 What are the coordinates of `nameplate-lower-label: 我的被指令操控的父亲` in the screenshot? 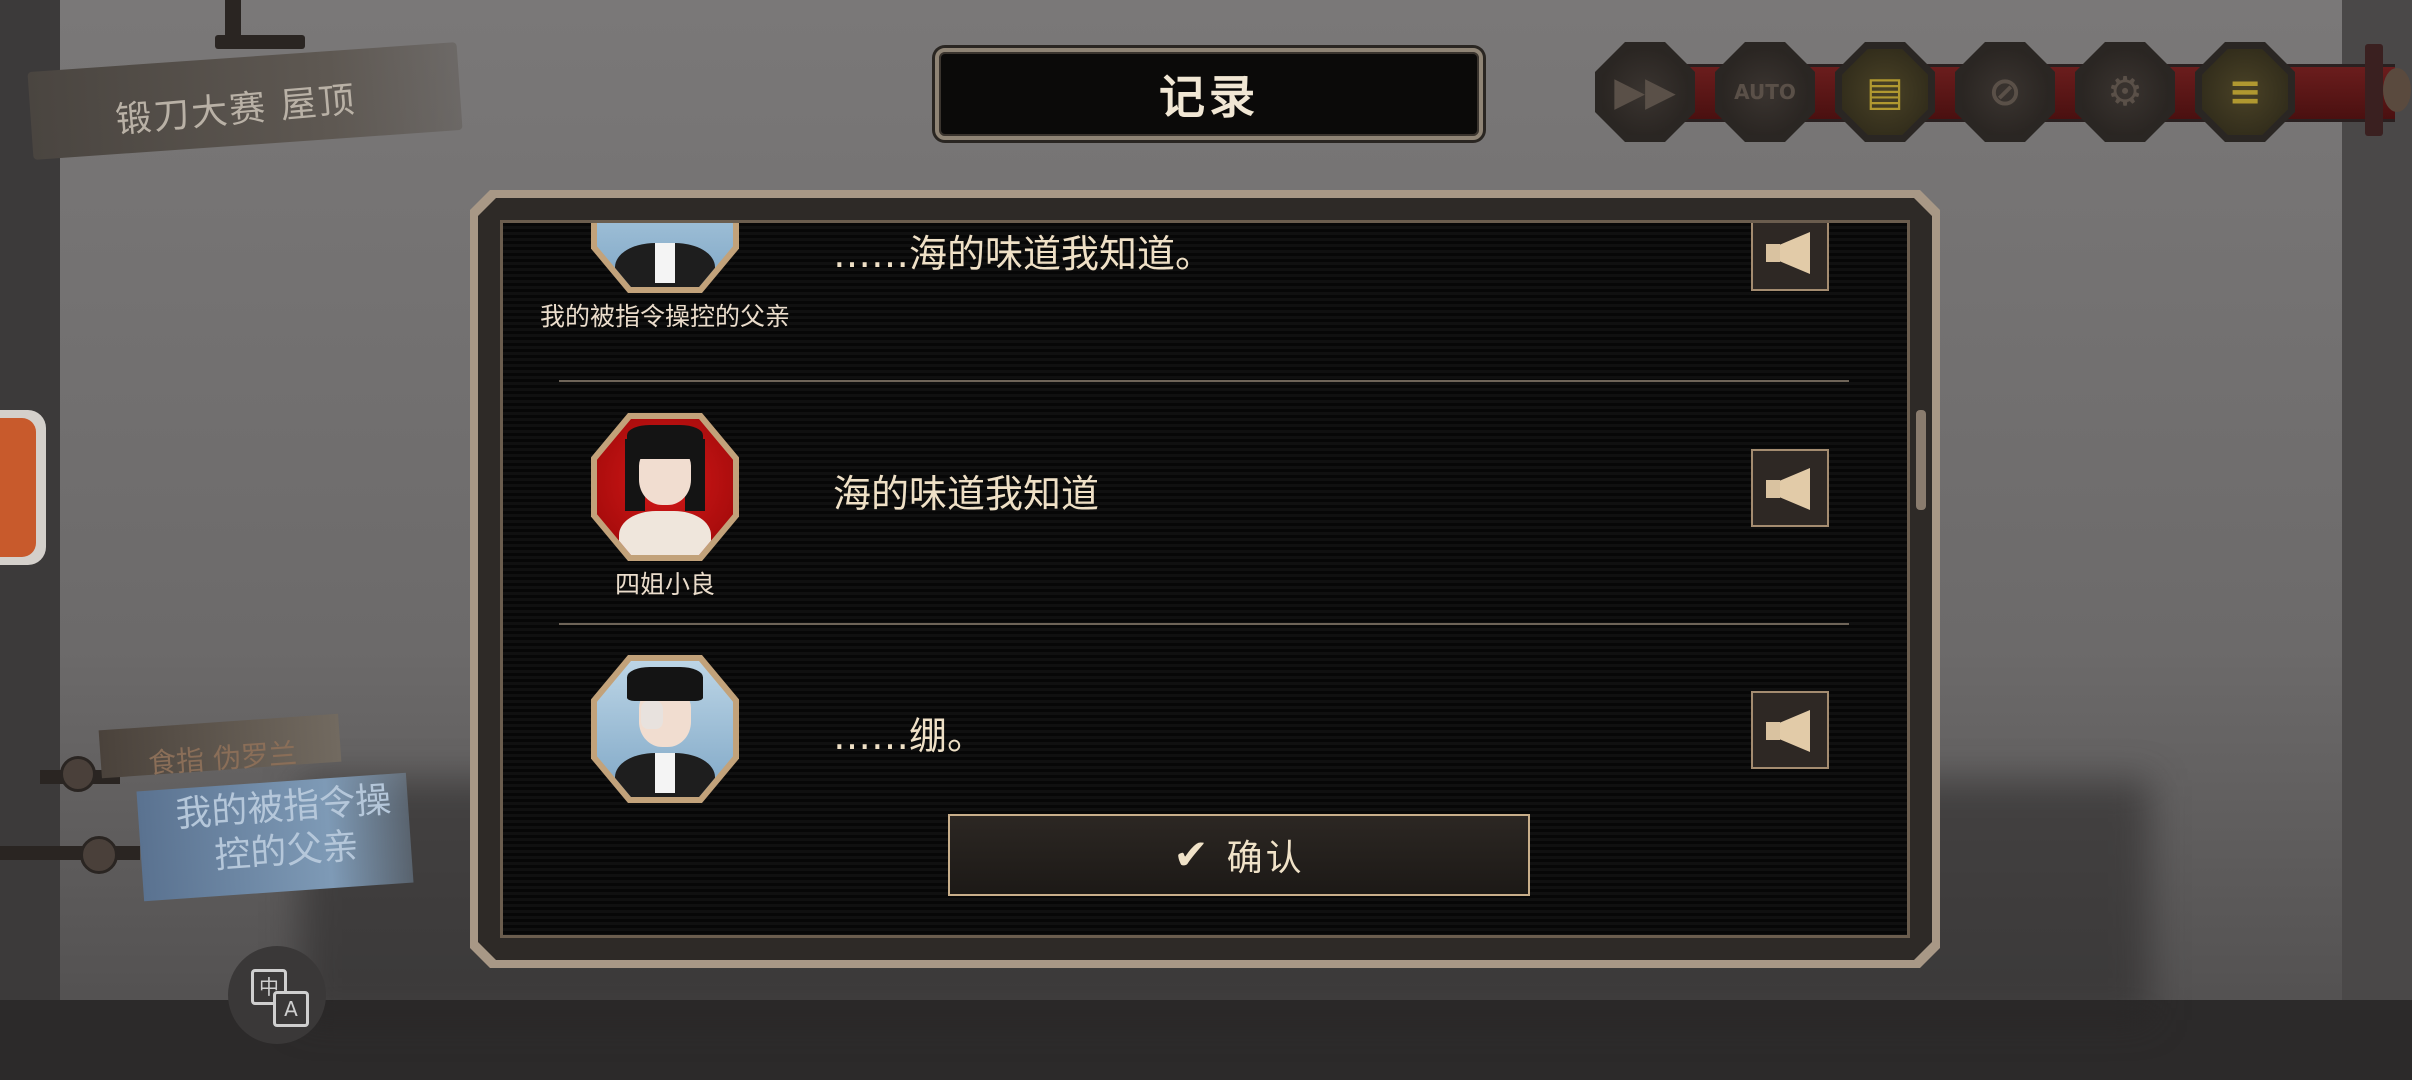 It's located at (283, 828).